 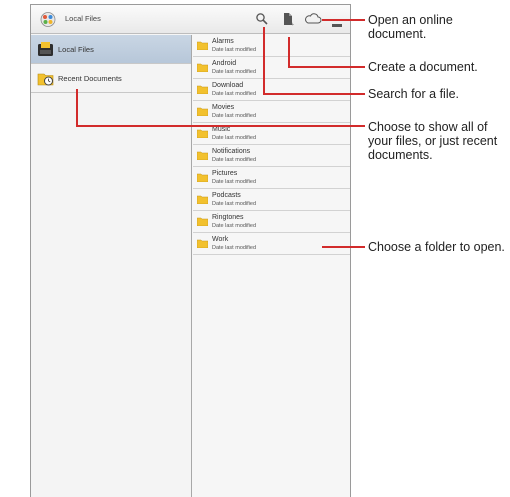 I want to click on app-logo-icon, so click(x=48, y=19).